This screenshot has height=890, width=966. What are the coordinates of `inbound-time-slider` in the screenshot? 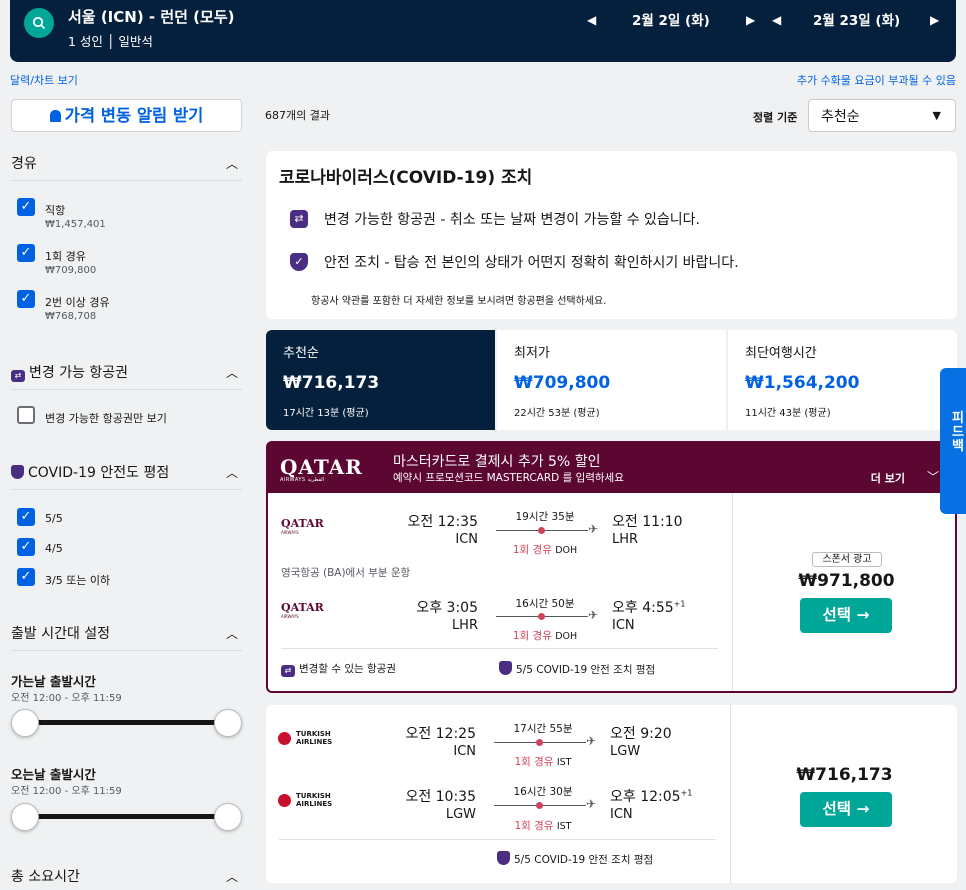 It's located at (127, 816).